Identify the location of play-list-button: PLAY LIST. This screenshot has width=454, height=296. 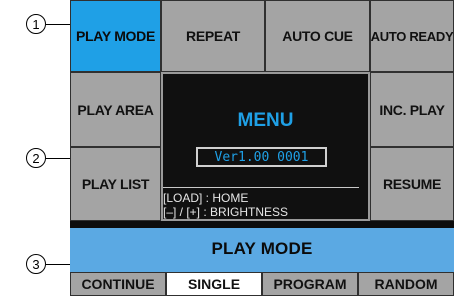
(115, 184).